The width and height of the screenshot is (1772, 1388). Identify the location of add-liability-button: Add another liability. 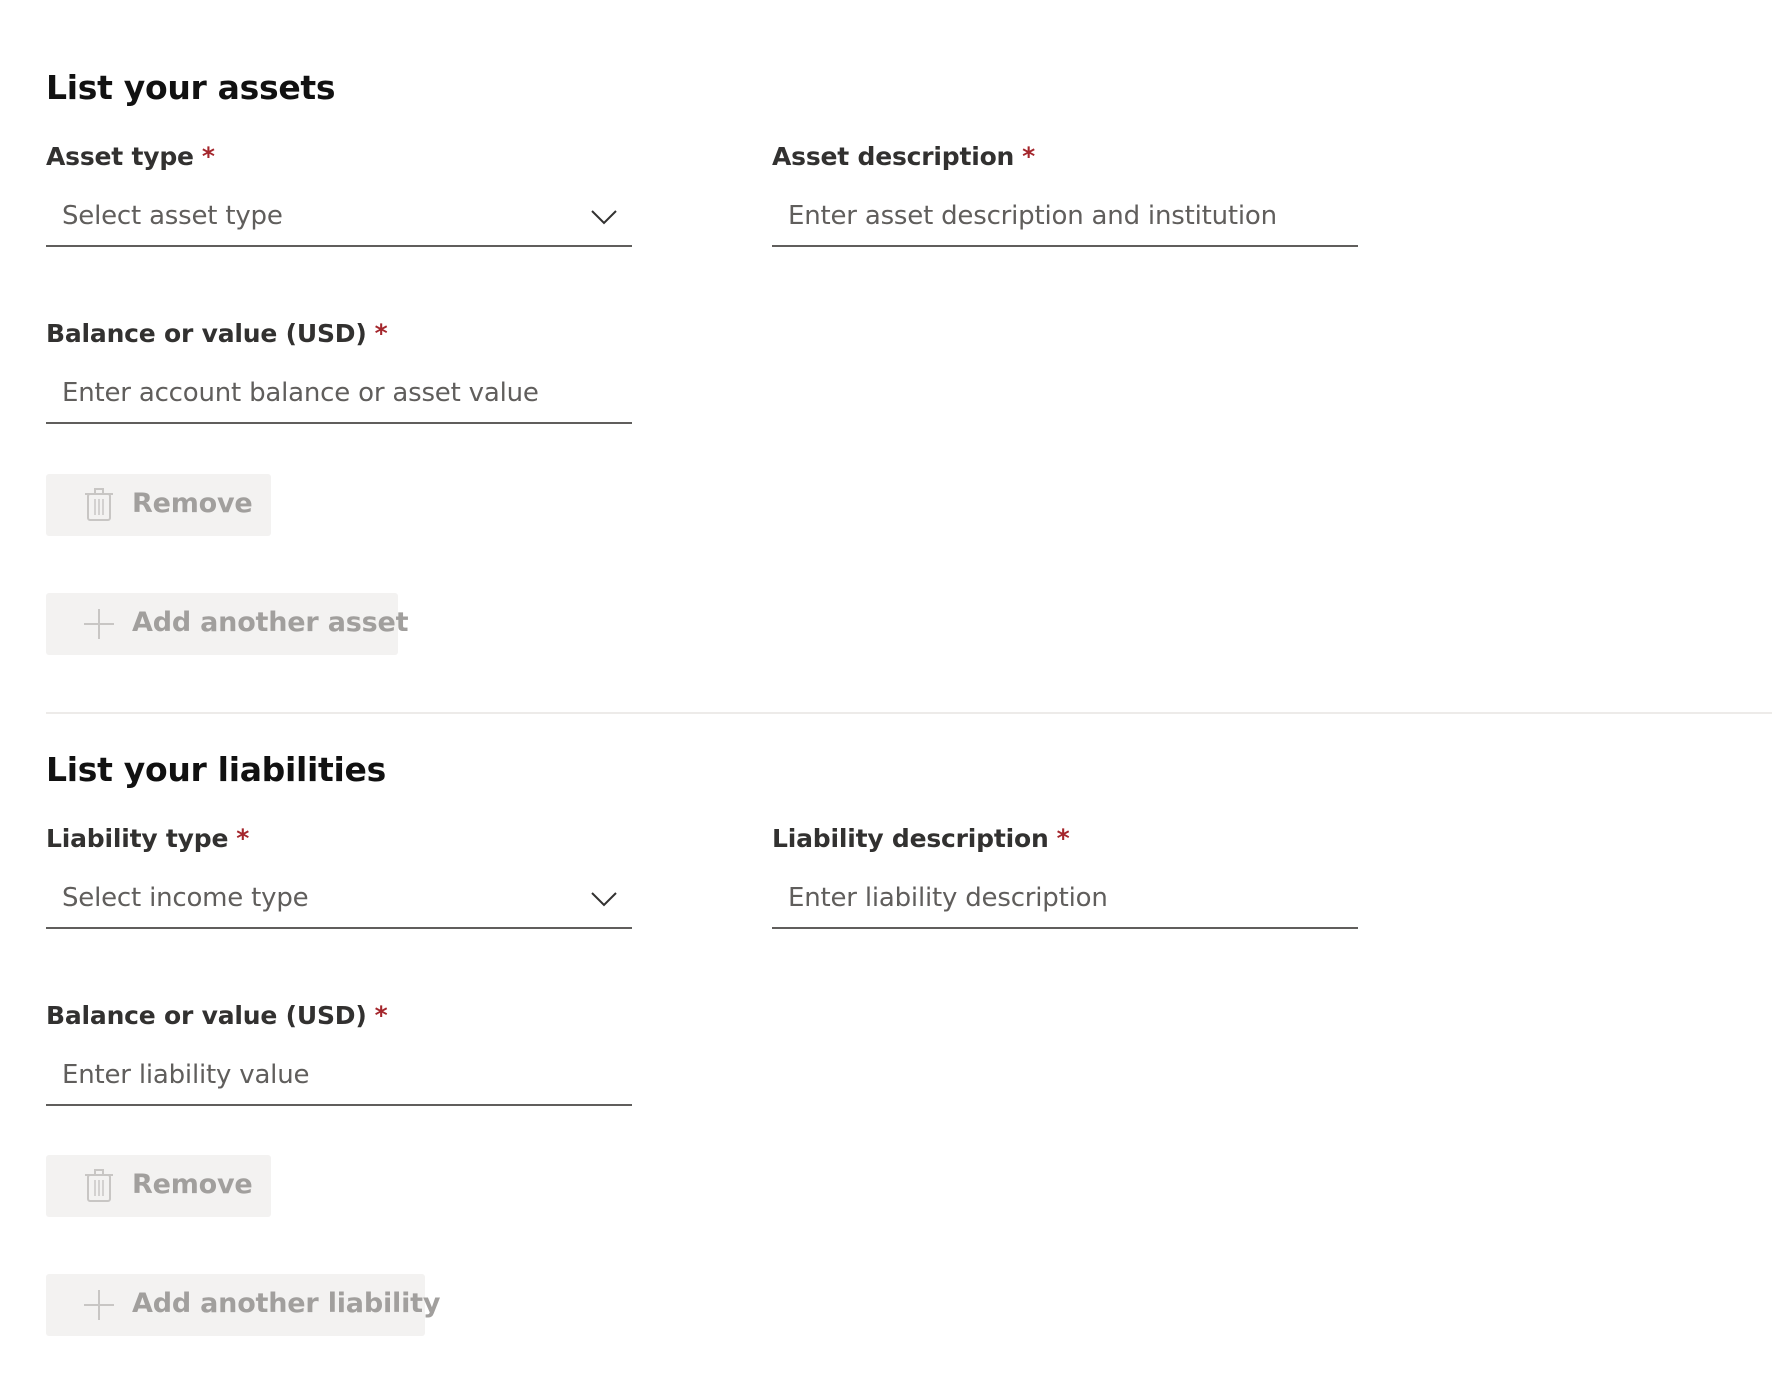
(243, 1305).